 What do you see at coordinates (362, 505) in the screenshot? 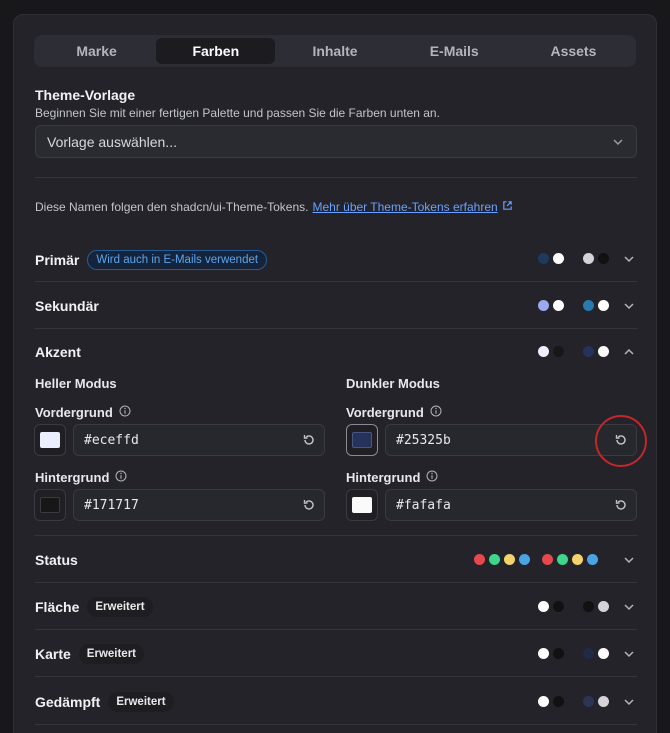
I see `dark-background-swatch-button` at bounding box center [362, 505].